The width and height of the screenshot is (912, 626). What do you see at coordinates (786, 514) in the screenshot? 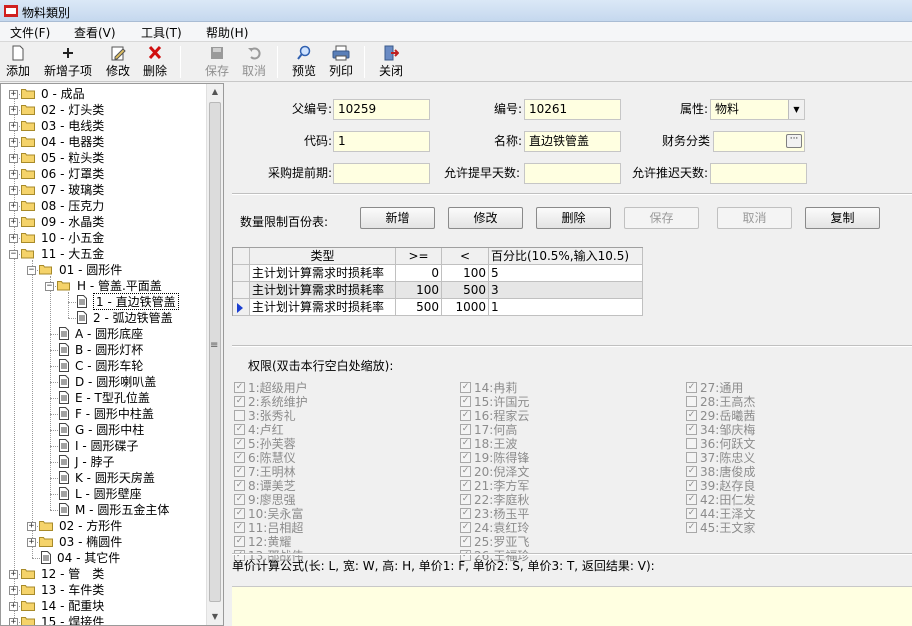
I see `permission-checkbox: ✓ 44:王泽文` at bounding box center [786, 514].